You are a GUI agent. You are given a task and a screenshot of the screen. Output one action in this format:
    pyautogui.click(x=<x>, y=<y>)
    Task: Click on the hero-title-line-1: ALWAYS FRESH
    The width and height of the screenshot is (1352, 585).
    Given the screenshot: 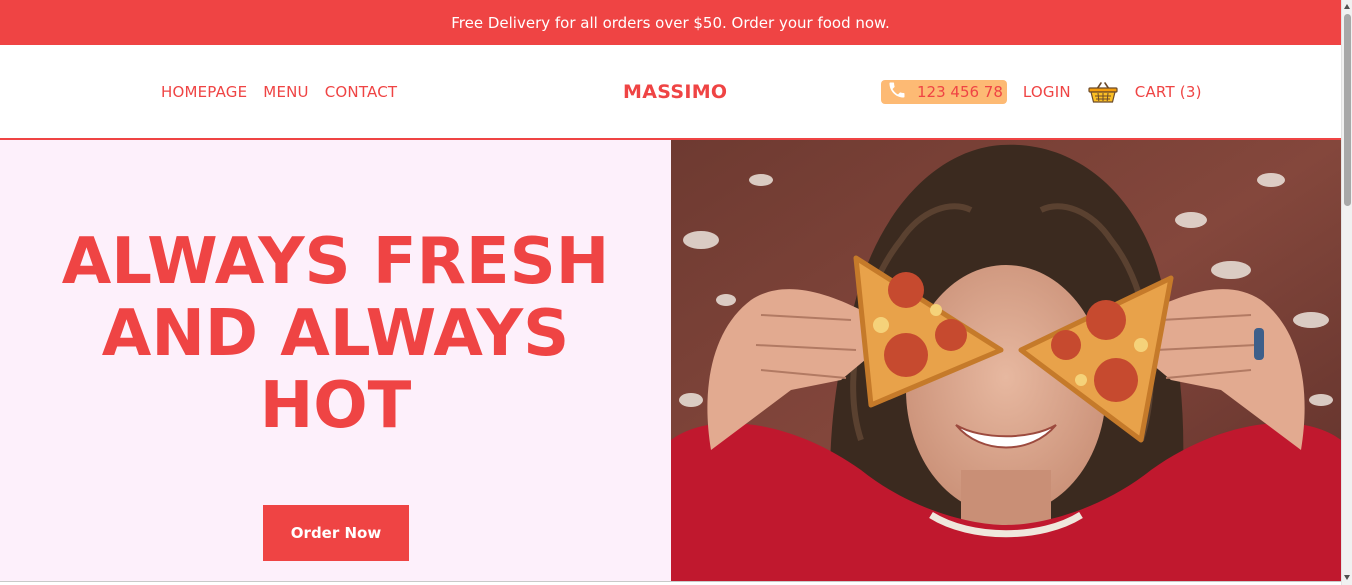 What is the action you would take?
    pyautogui.click(x=335, y=262)
    